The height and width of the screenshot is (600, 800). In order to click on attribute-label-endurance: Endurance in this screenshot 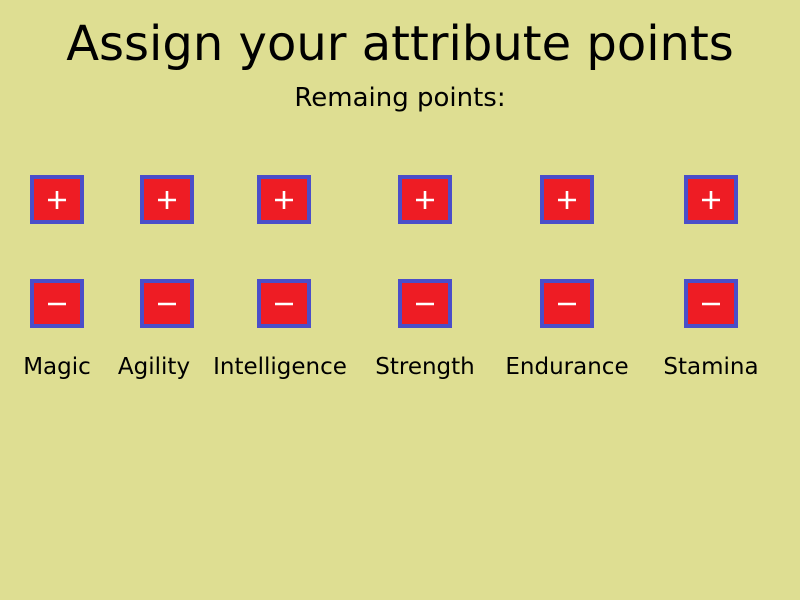, I will do `click(567, 367)`.